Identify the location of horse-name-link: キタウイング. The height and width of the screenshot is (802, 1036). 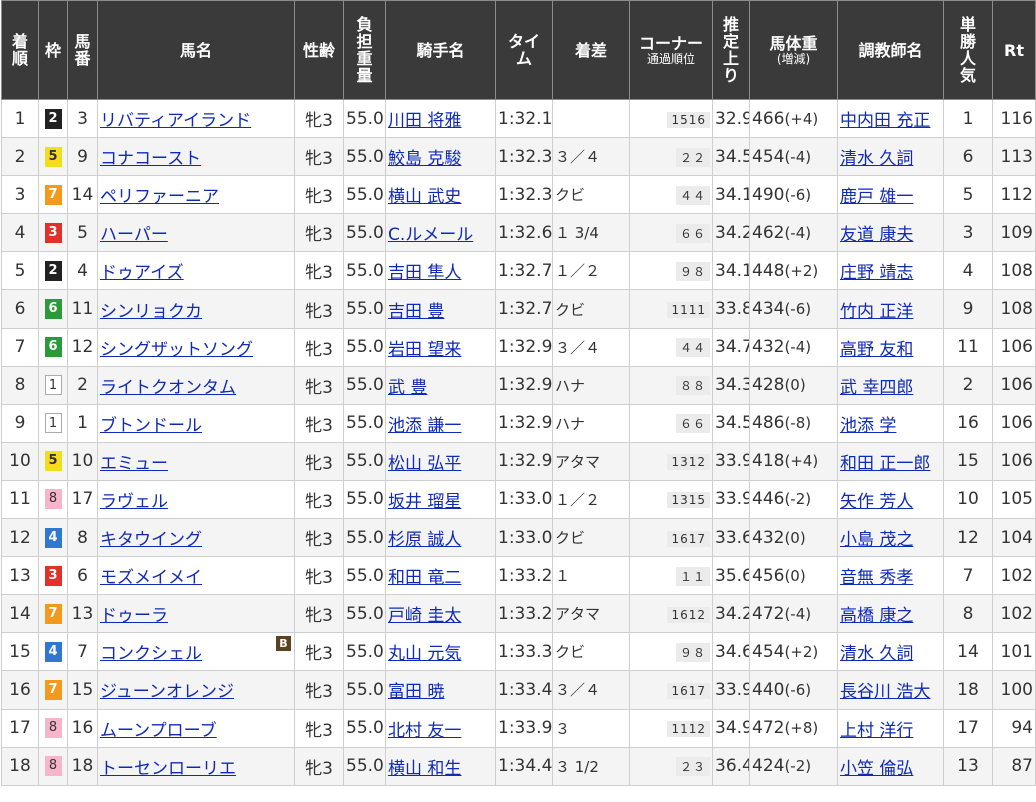
(151, 540).